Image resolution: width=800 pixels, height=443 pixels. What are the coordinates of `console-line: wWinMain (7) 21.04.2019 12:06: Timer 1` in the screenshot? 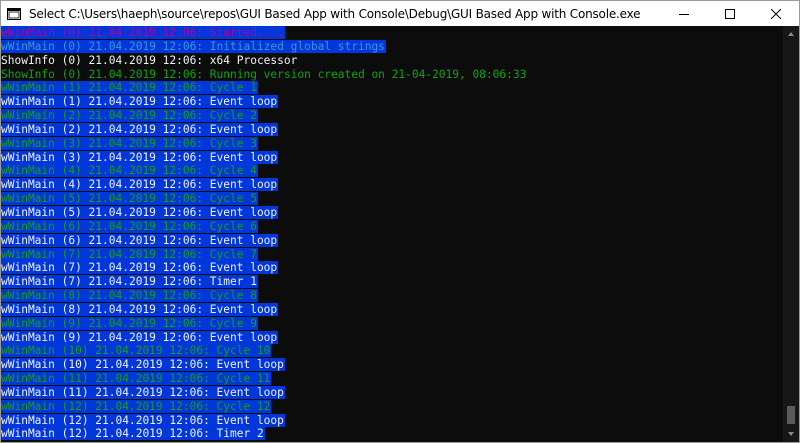 It's located at (392, 282).